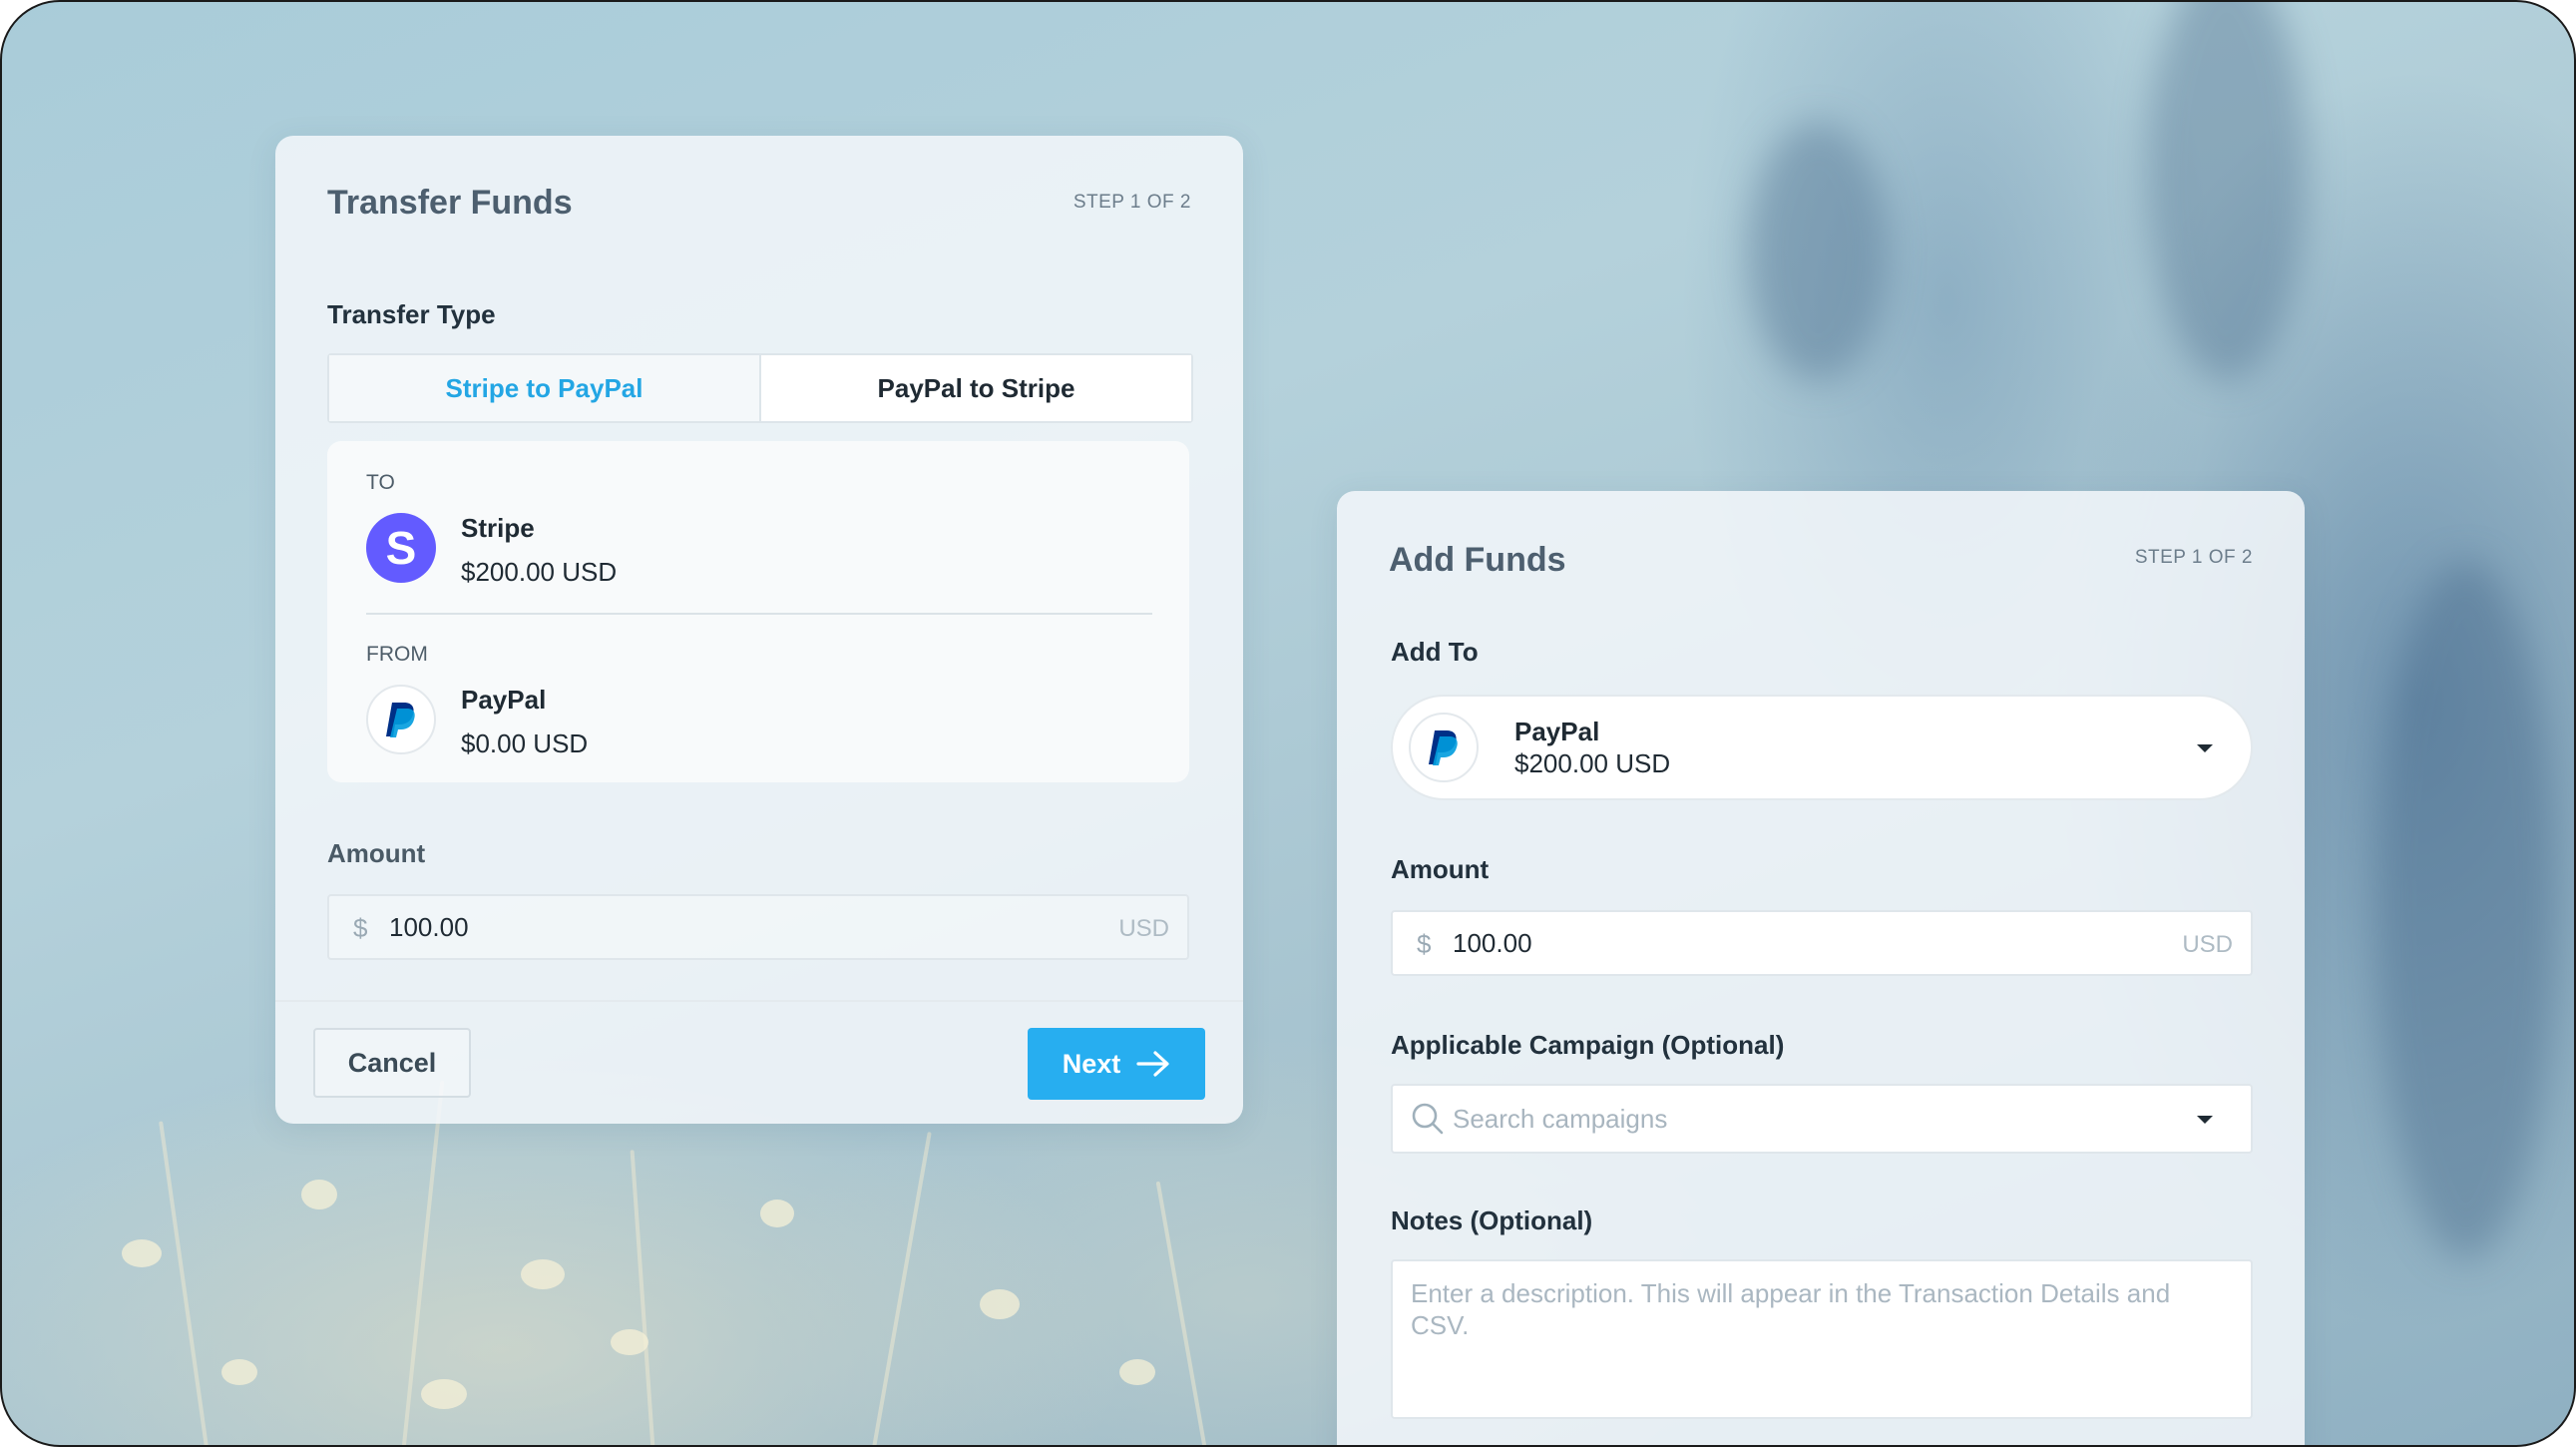  Describe the element at coordinates (1477, 560) in the screenshot. I see `panel-title: Add Funds` at that location.